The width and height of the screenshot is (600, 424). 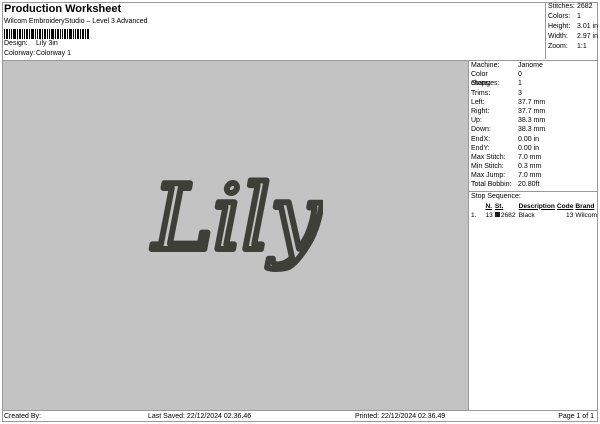 I want to click on stop-sequence-header-row: N. St. Description Code Brand, so click(x=533, y=206).